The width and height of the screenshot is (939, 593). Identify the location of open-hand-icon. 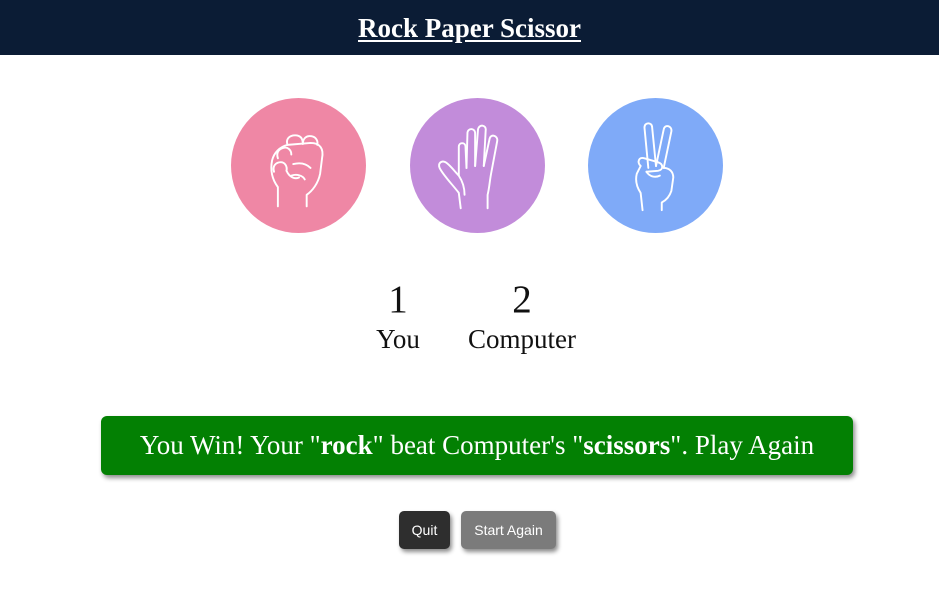
(467, 166).